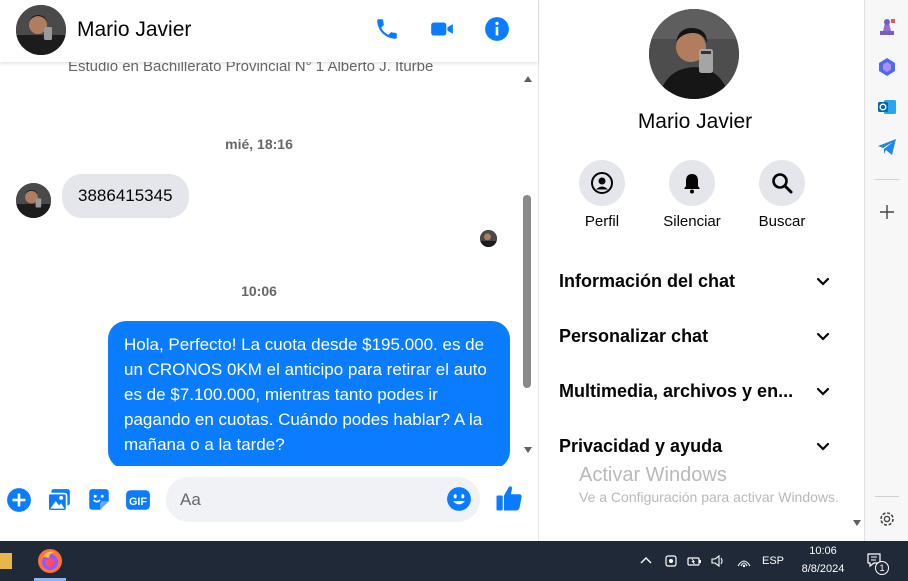  I want to click on scroll-up-arrow-icon, so click(528, 79).